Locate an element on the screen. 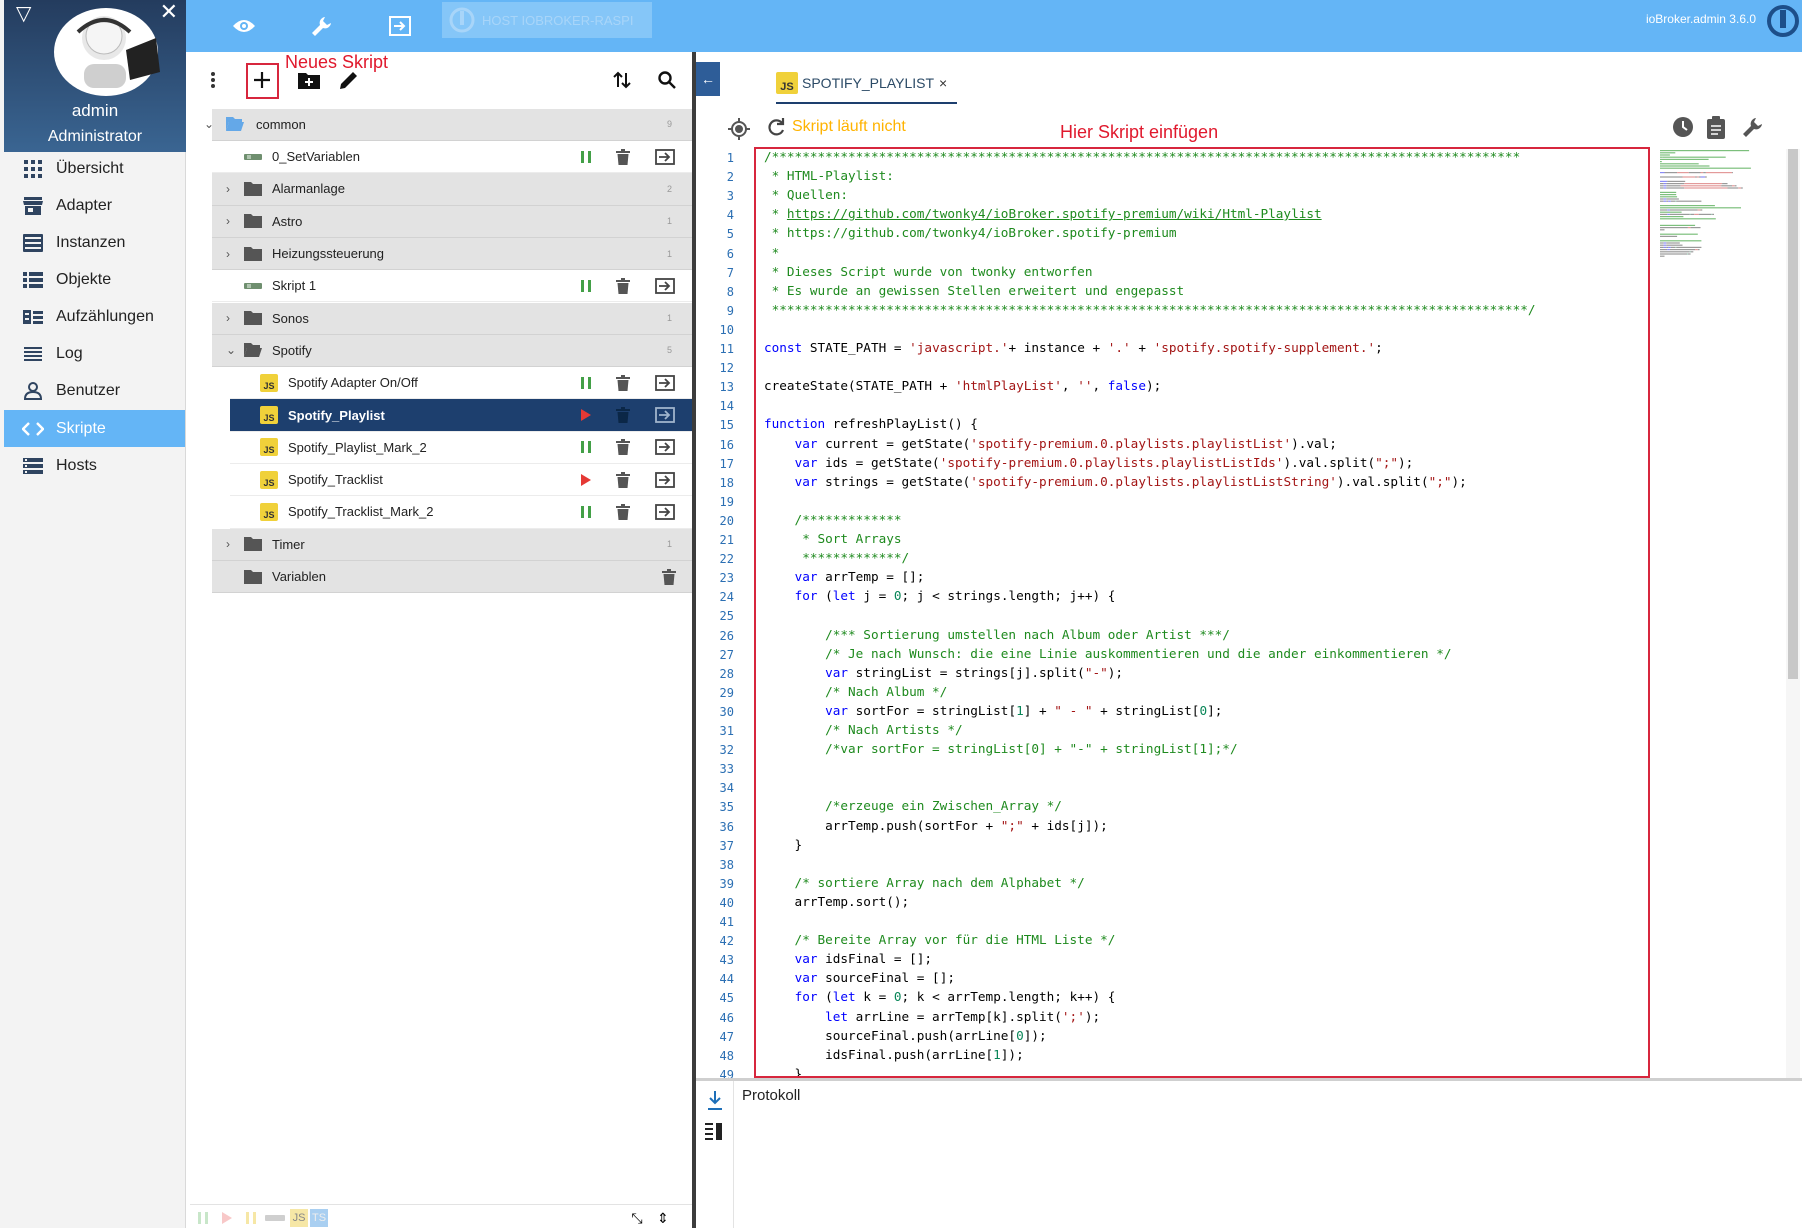 Image resolution: width=1802 pixels, height=1228 pixels. menu-triangle-icon: ▽ is located at coordinates (23, 14).